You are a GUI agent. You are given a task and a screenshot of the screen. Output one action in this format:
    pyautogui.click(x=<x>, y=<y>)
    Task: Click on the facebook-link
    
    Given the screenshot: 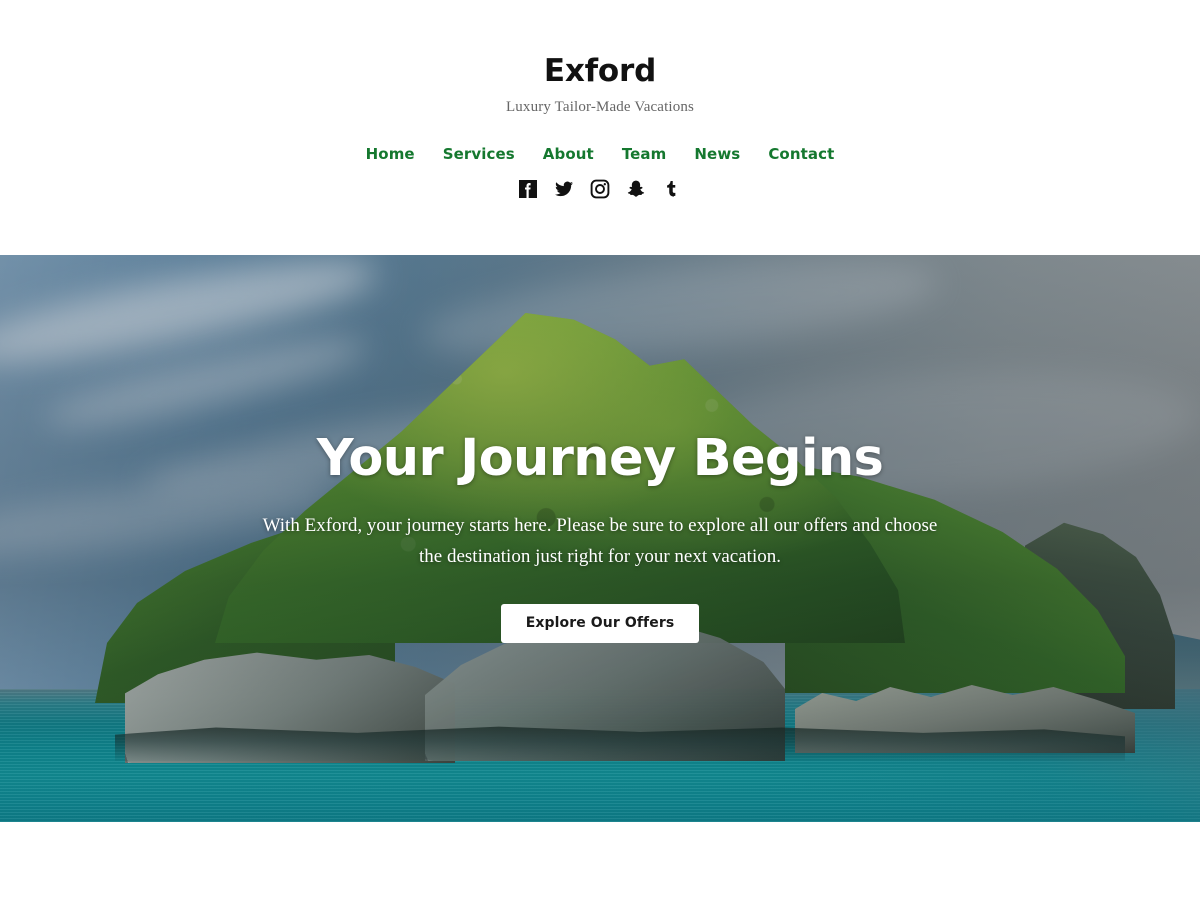 What is the action you would take?
    pyautogui.click(x=528, y=189)
    